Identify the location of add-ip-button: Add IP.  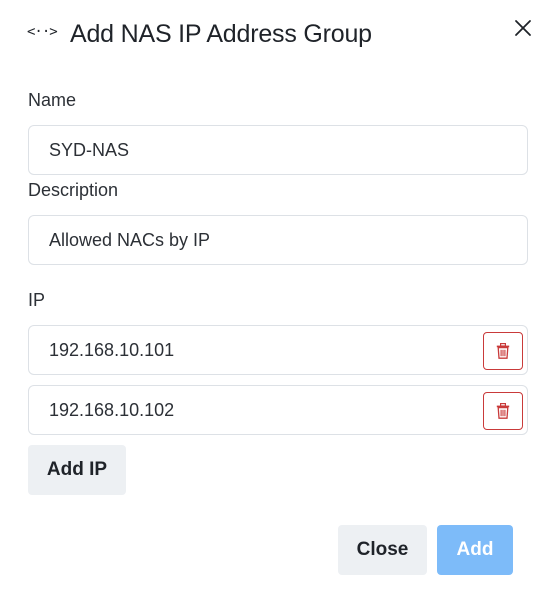
(77, 470).